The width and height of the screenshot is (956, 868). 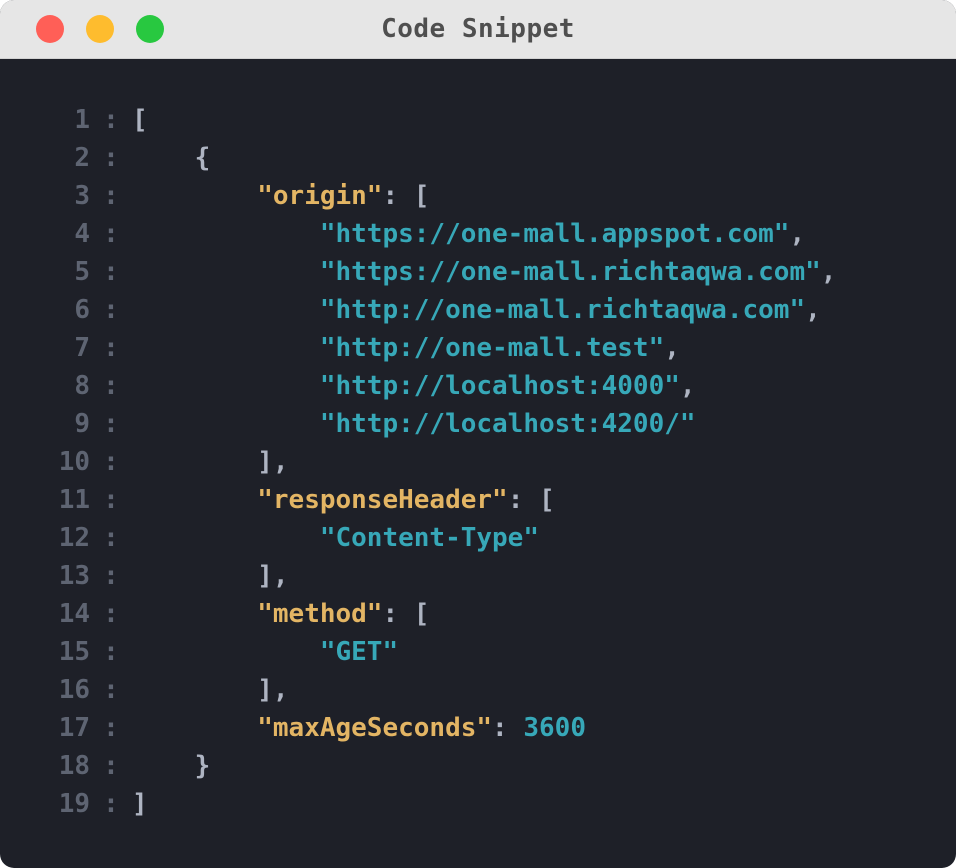 I want to click on line-number: 12, so click(x=74, y=538).